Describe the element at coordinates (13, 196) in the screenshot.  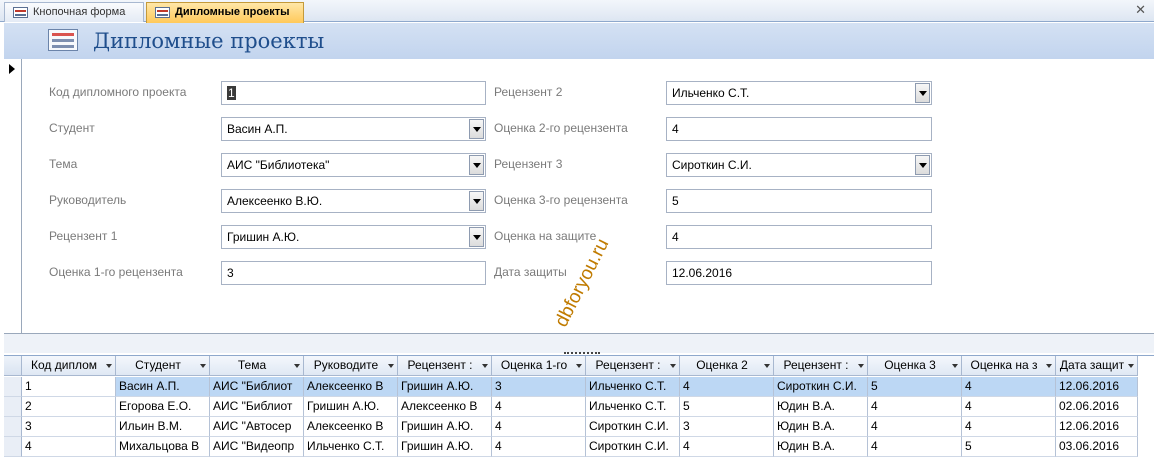
I see `record-selector` at that location.